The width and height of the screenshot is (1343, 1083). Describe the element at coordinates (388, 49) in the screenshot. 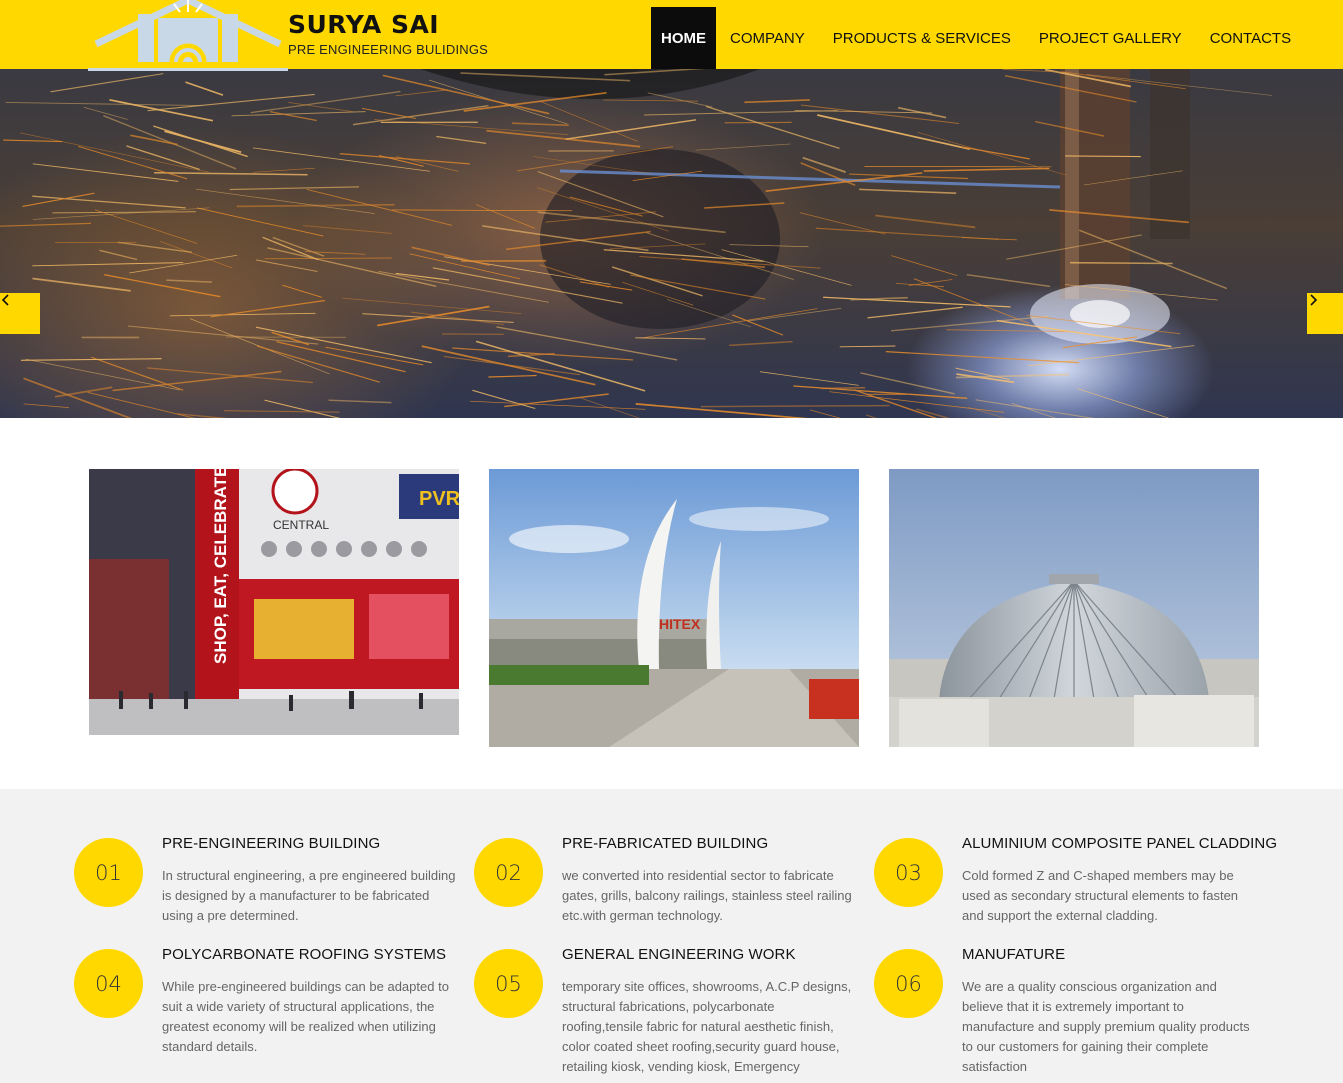

I see `brand-tagline: PRE ENGINEERING BULIDINGS` at that location.